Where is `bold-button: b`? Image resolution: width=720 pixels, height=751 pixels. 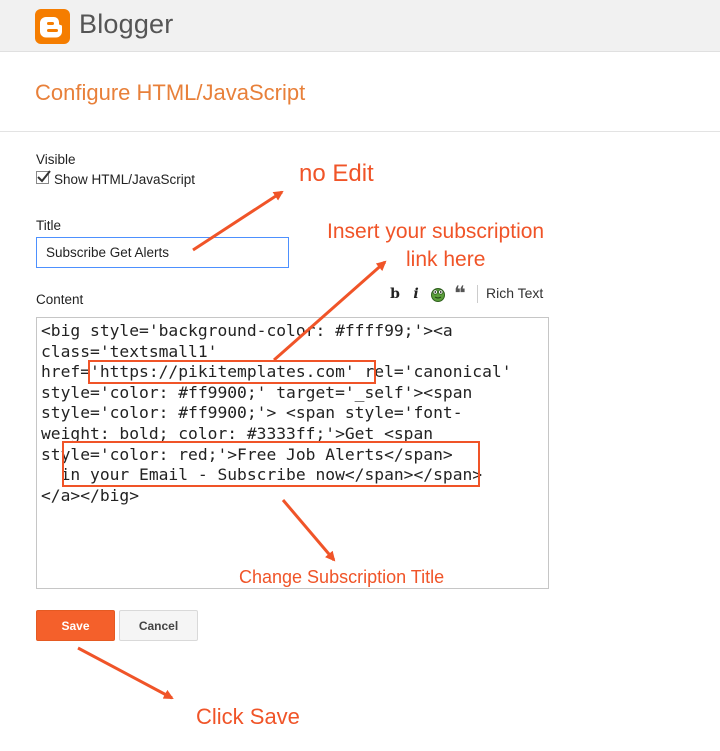
bold-button: b is located at coordinates (395, 294).